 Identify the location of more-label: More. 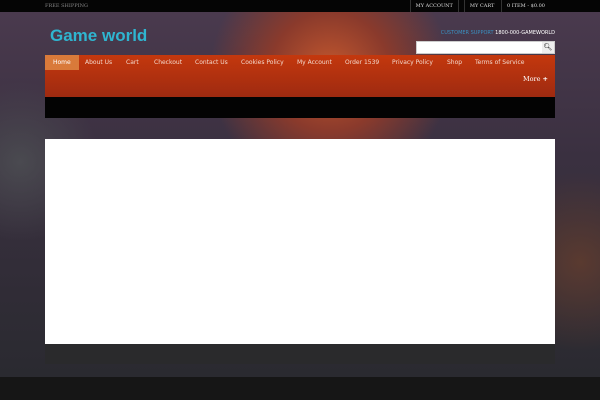
(531, 79).